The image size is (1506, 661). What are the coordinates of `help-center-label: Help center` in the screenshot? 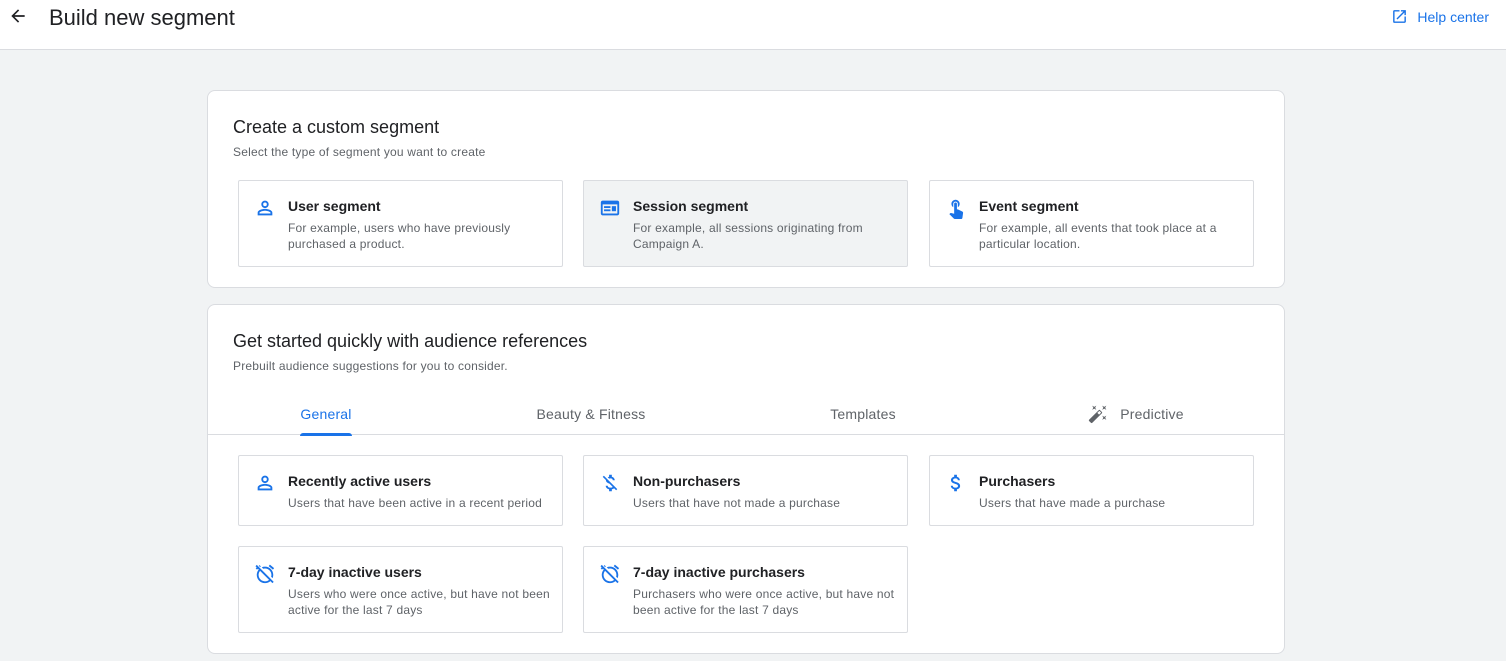 It's located at (1453, 16).